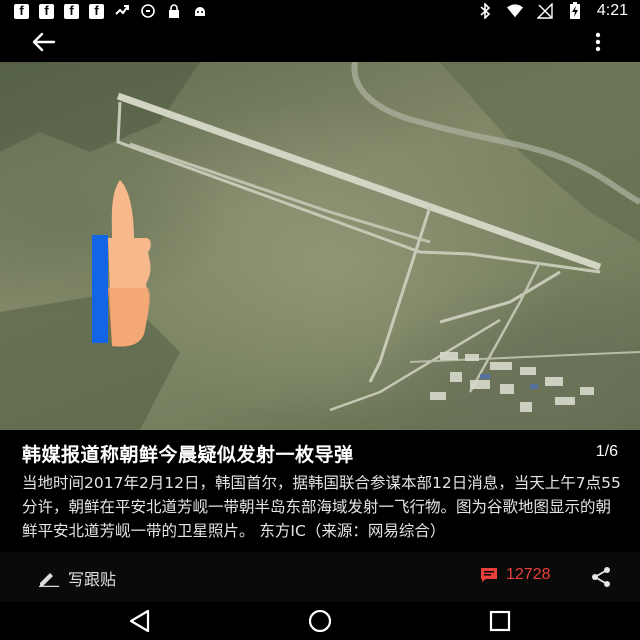  I want to click on more-vert-icon, so click(598, 42).